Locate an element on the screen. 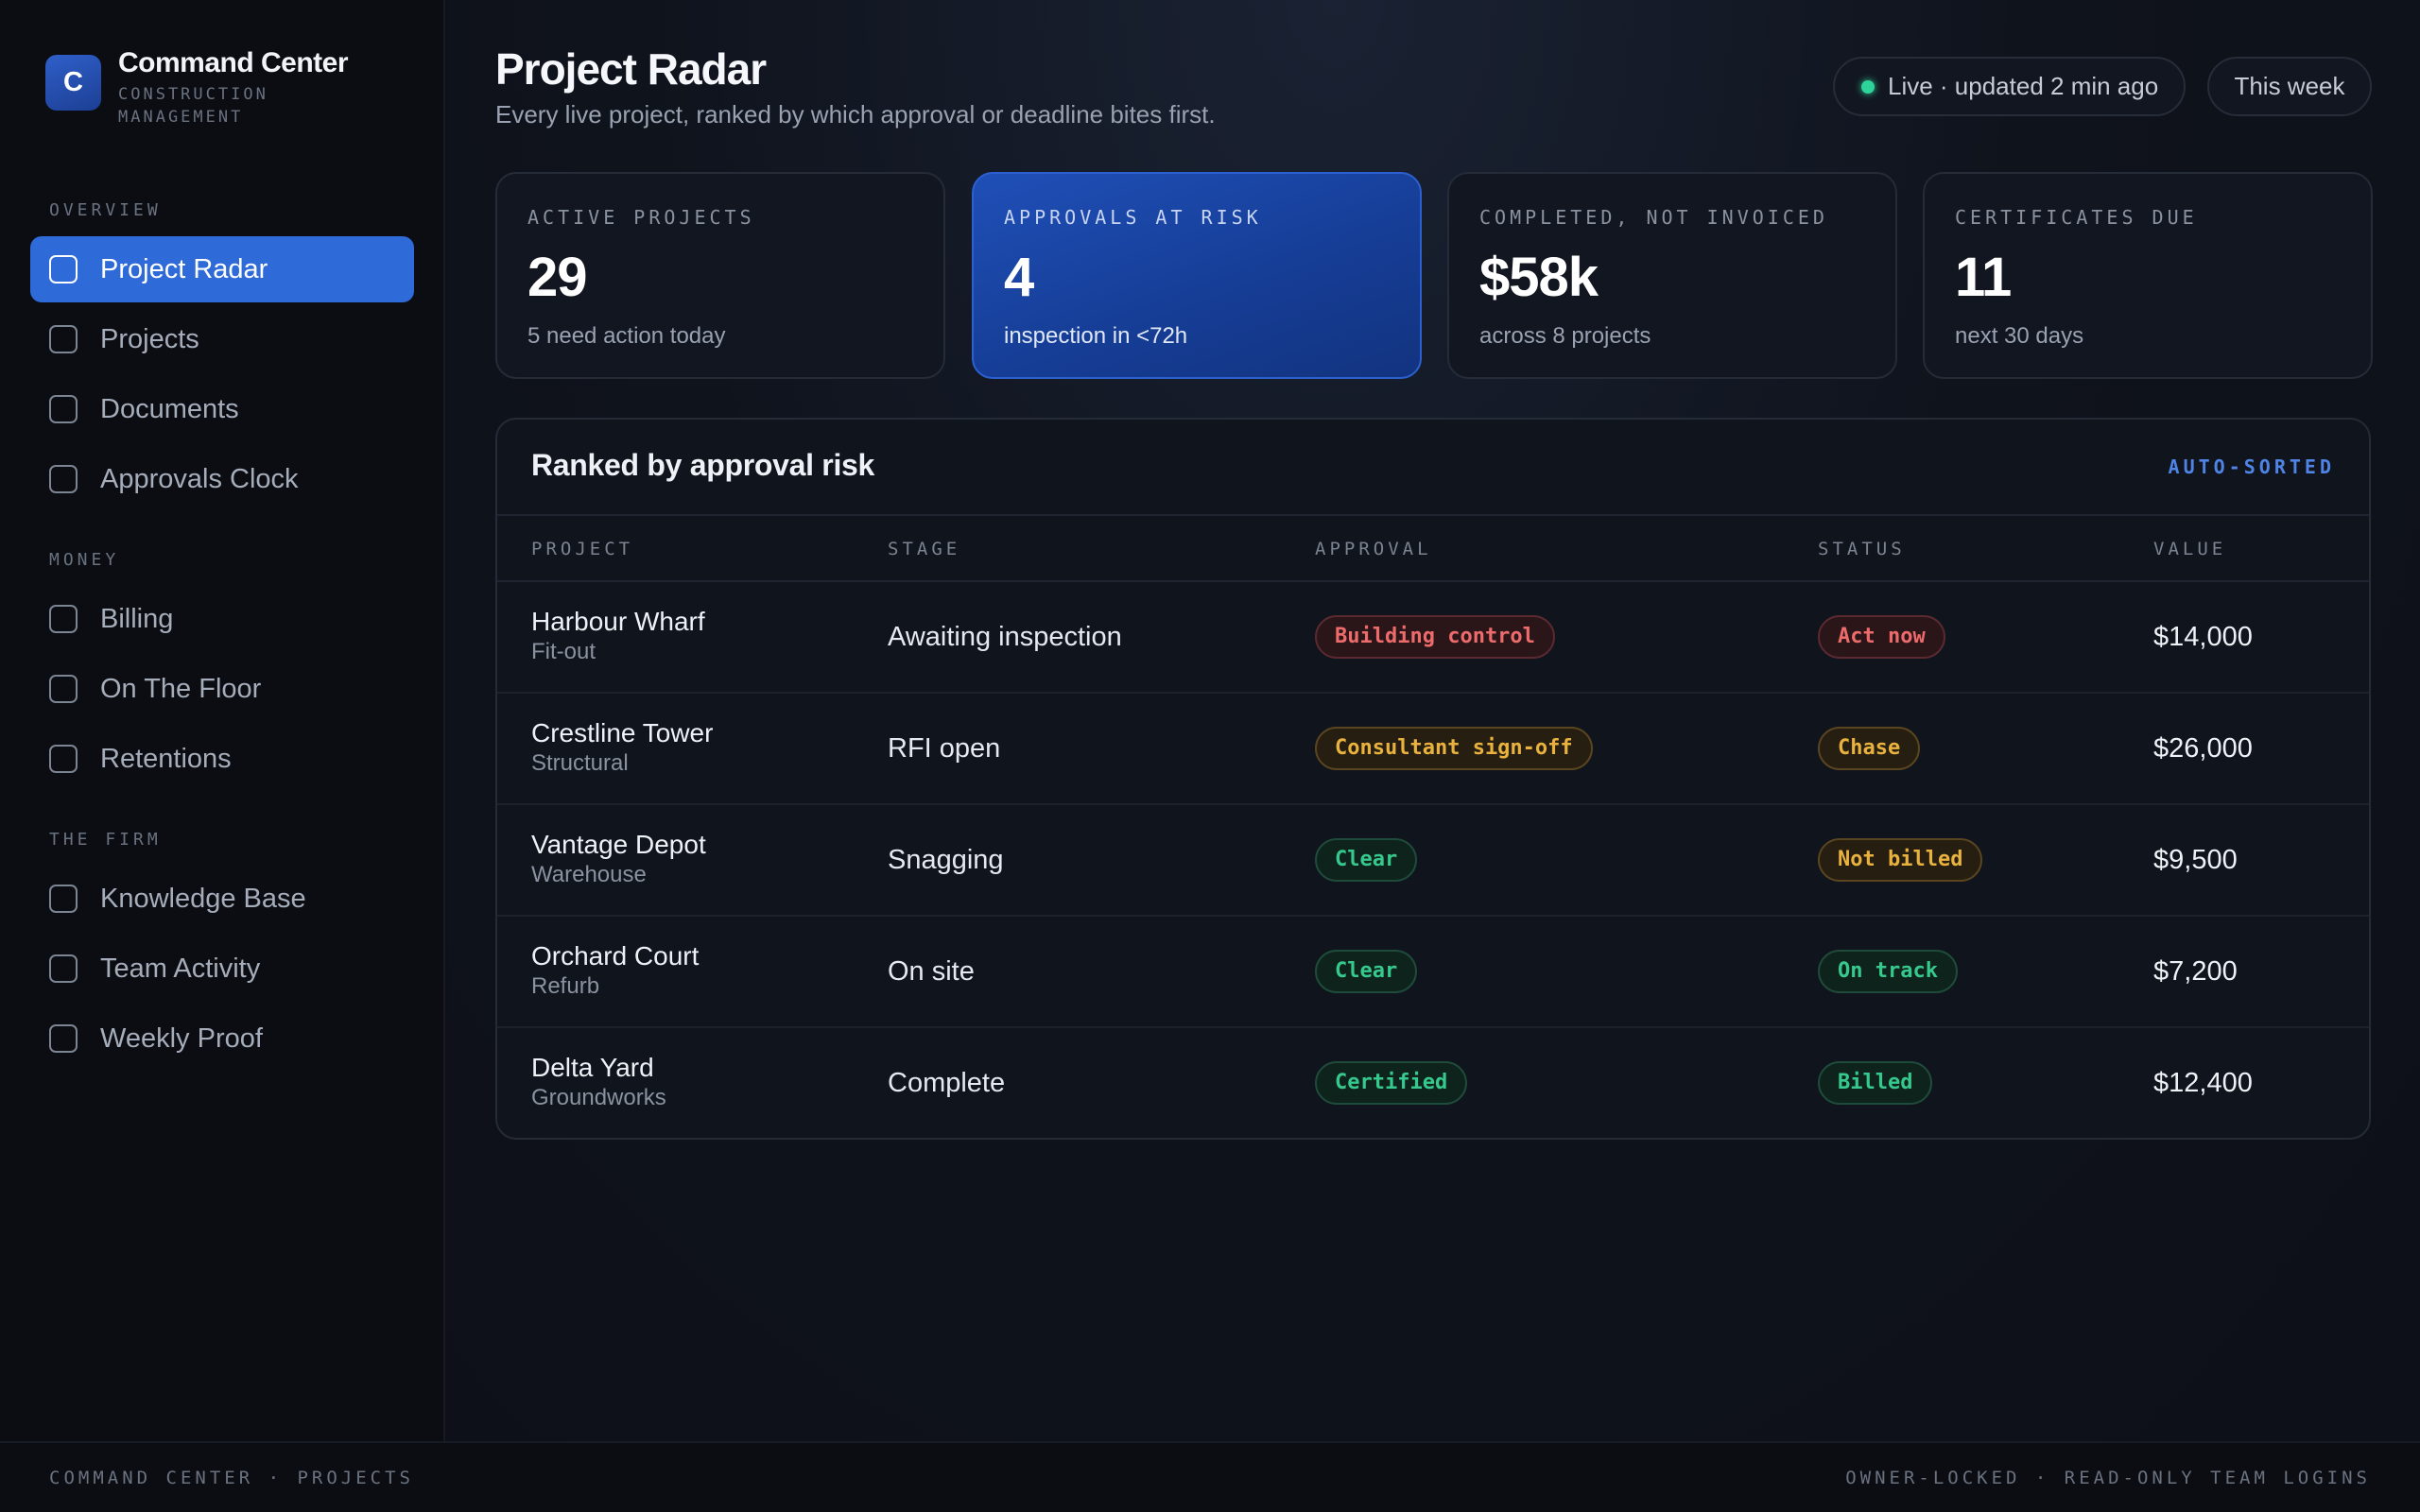  project-value: $7,200 is located at coordinates (2195, 971).